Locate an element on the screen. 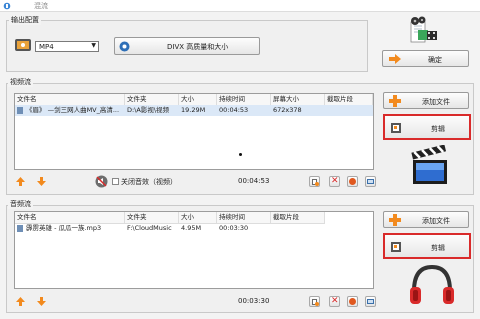 The height and width of the screenshot is (319, 480). table-dot is located at coordinates (240, 154).